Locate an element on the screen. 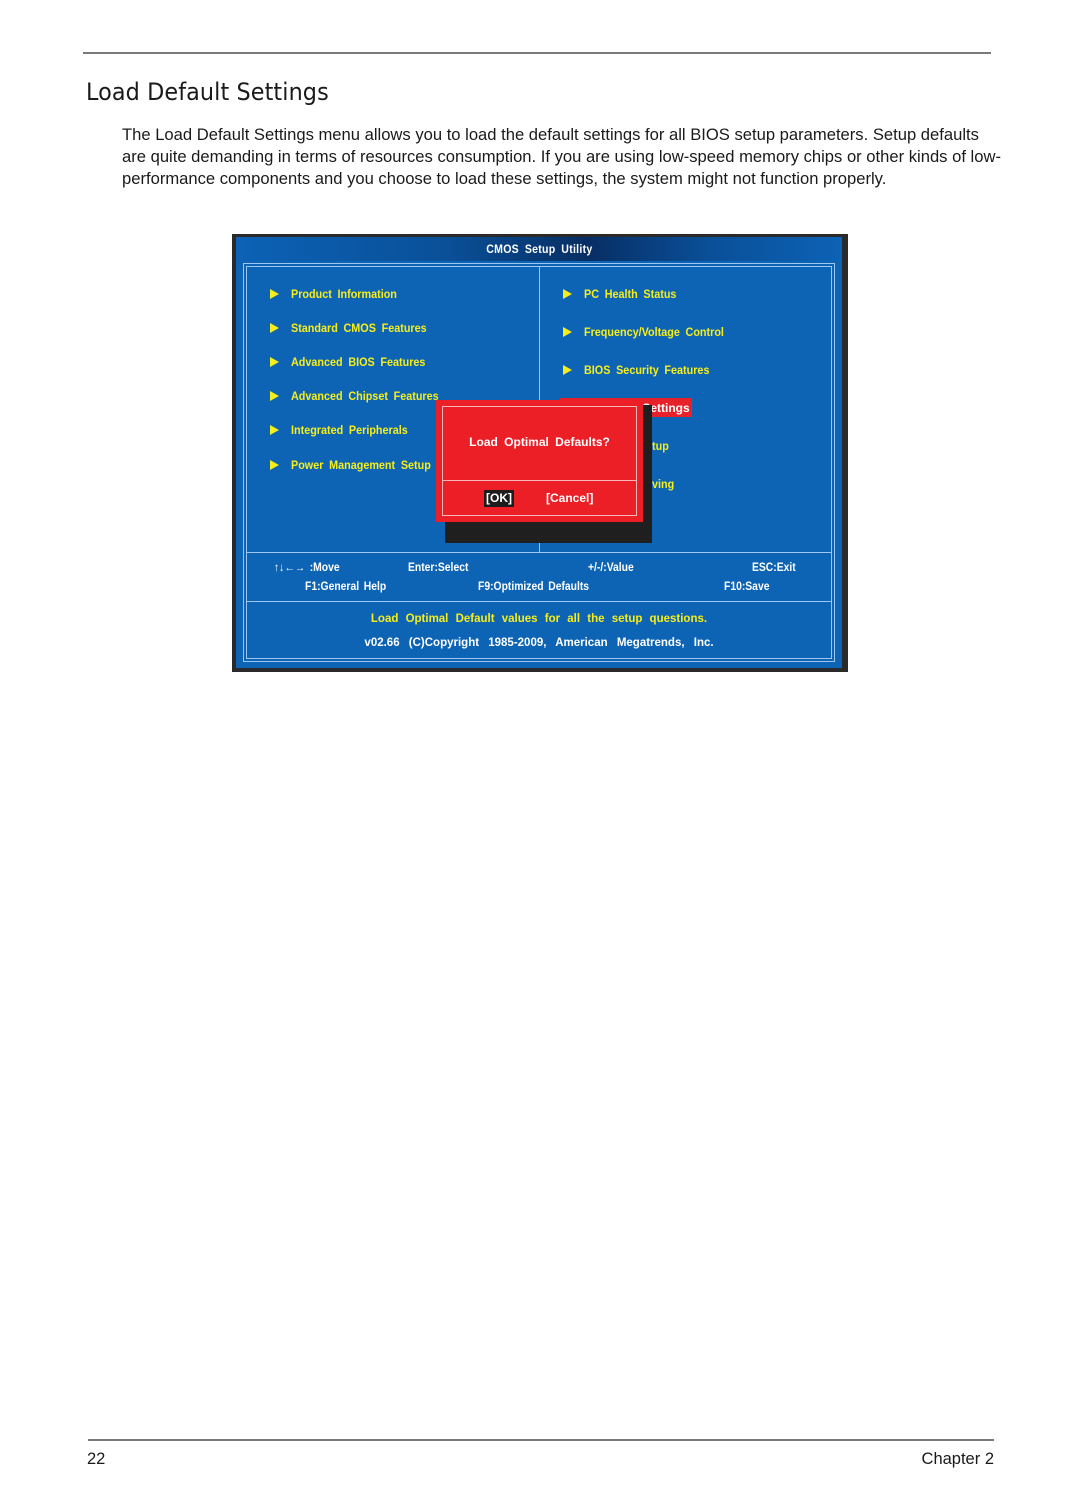 The width and height of the screenshot is (1080, 1512). ok-button: [OK] is located at coordinates (499, 498).